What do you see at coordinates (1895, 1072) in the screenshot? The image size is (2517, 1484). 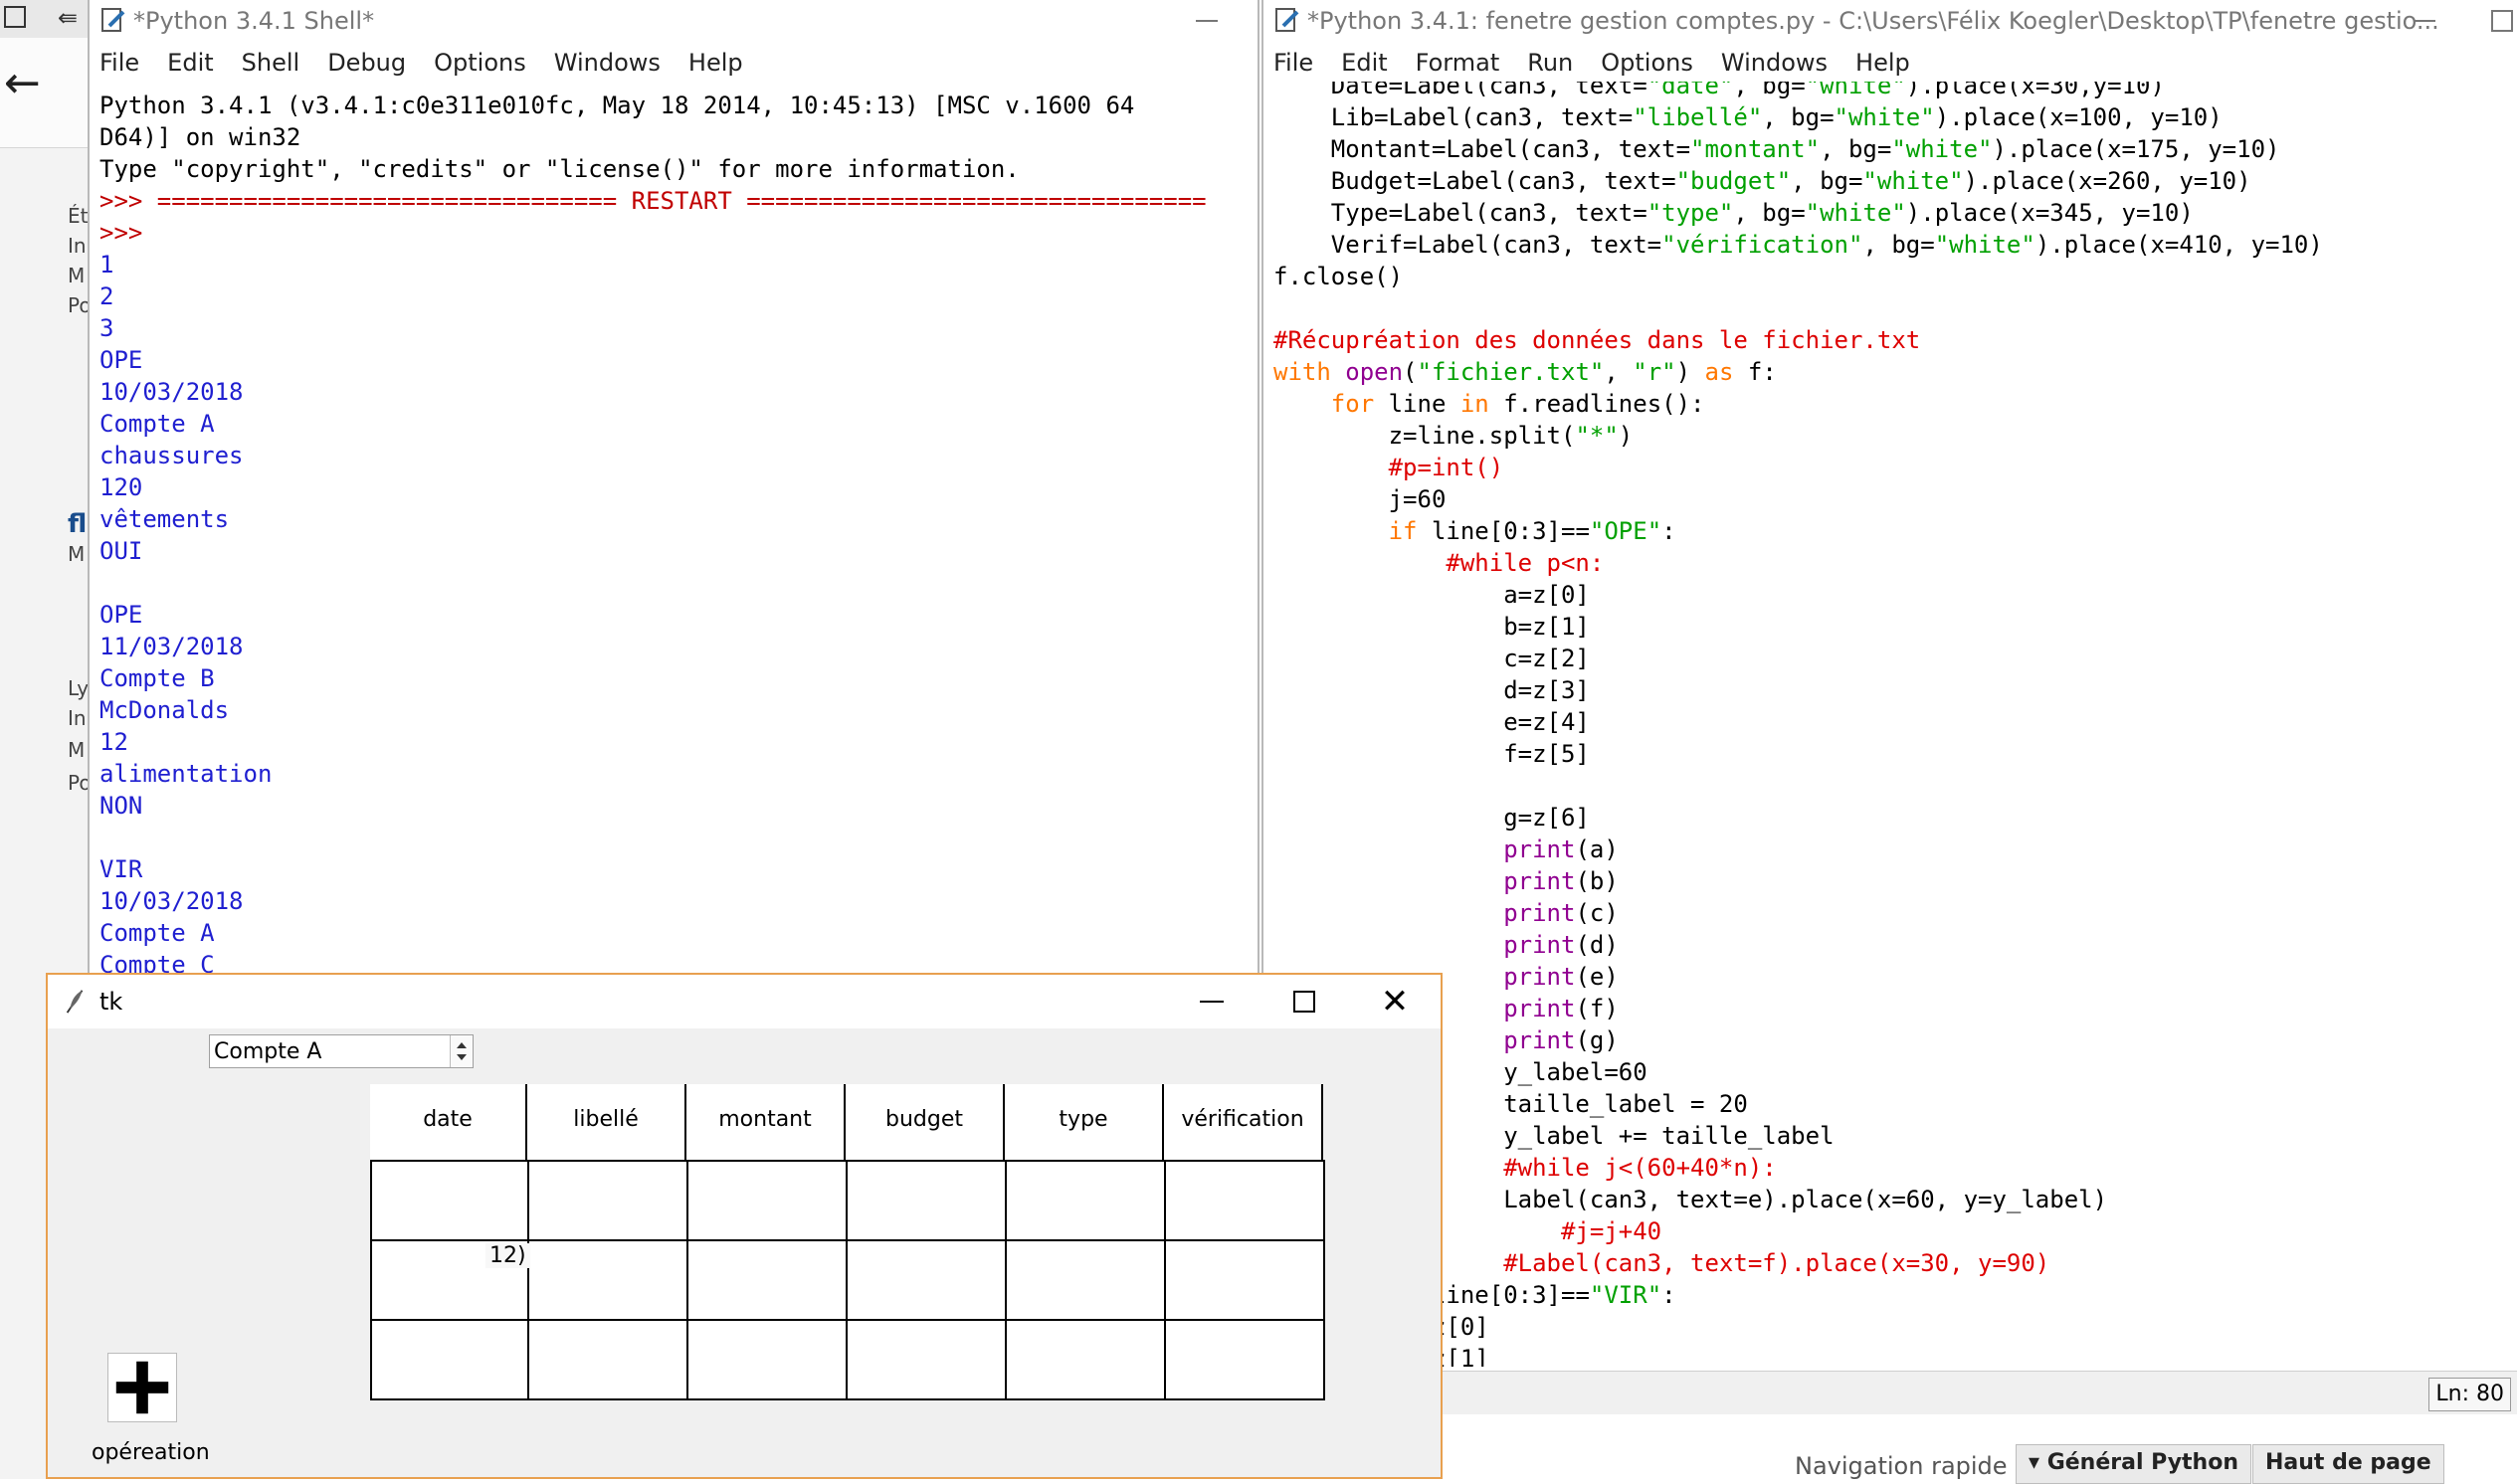 I see `code-line: y_label=60` at bounding box center [1895, 1072].